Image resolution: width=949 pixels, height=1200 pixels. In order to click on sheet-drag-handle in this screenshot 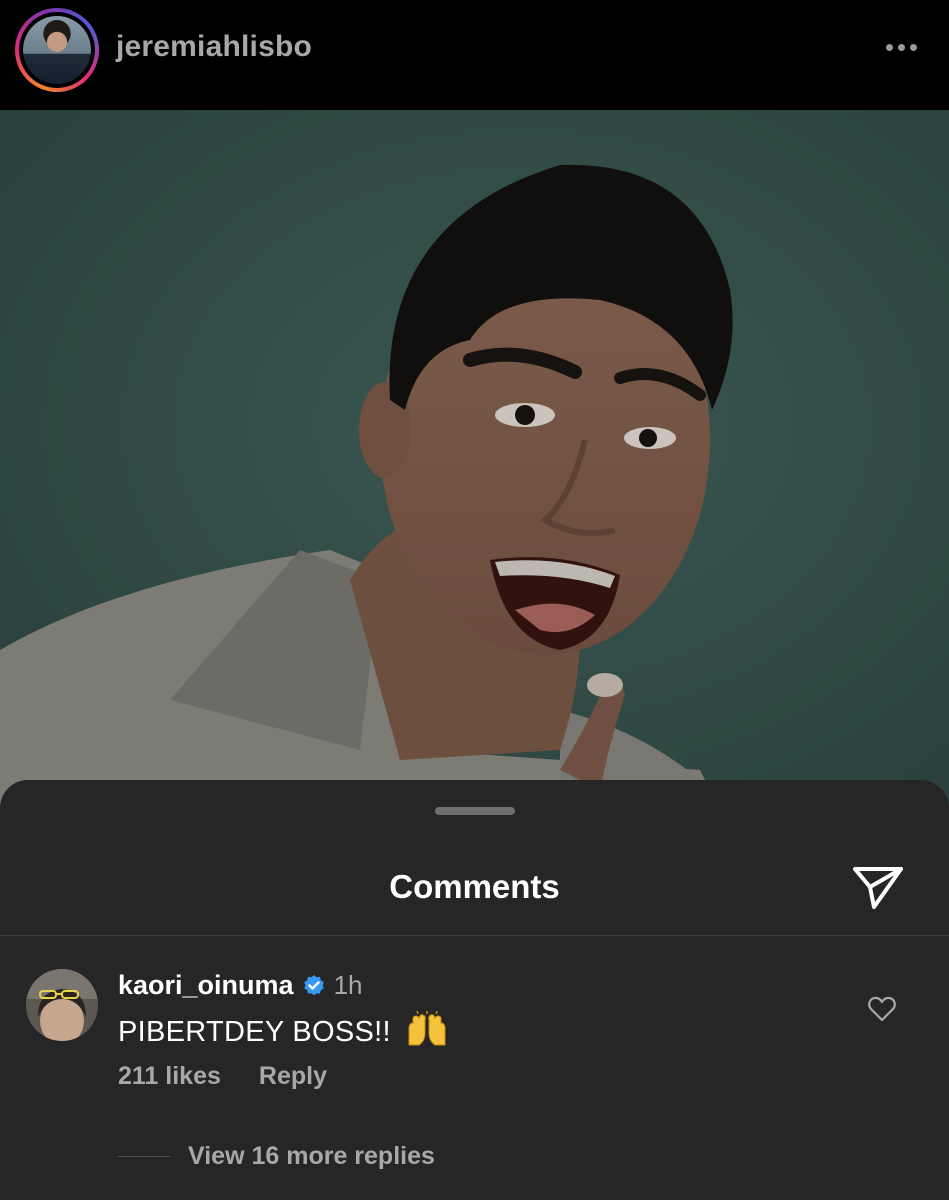, I will do `click(475, 811)`.